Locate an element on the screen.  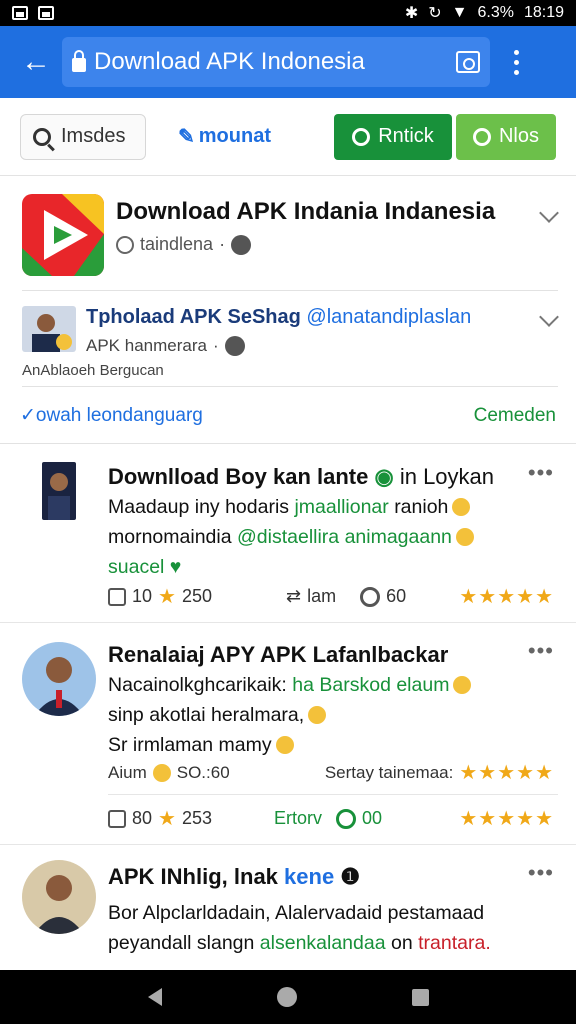
comment-line: Sr irmlaman mamy is located at coordinates (190, 745).